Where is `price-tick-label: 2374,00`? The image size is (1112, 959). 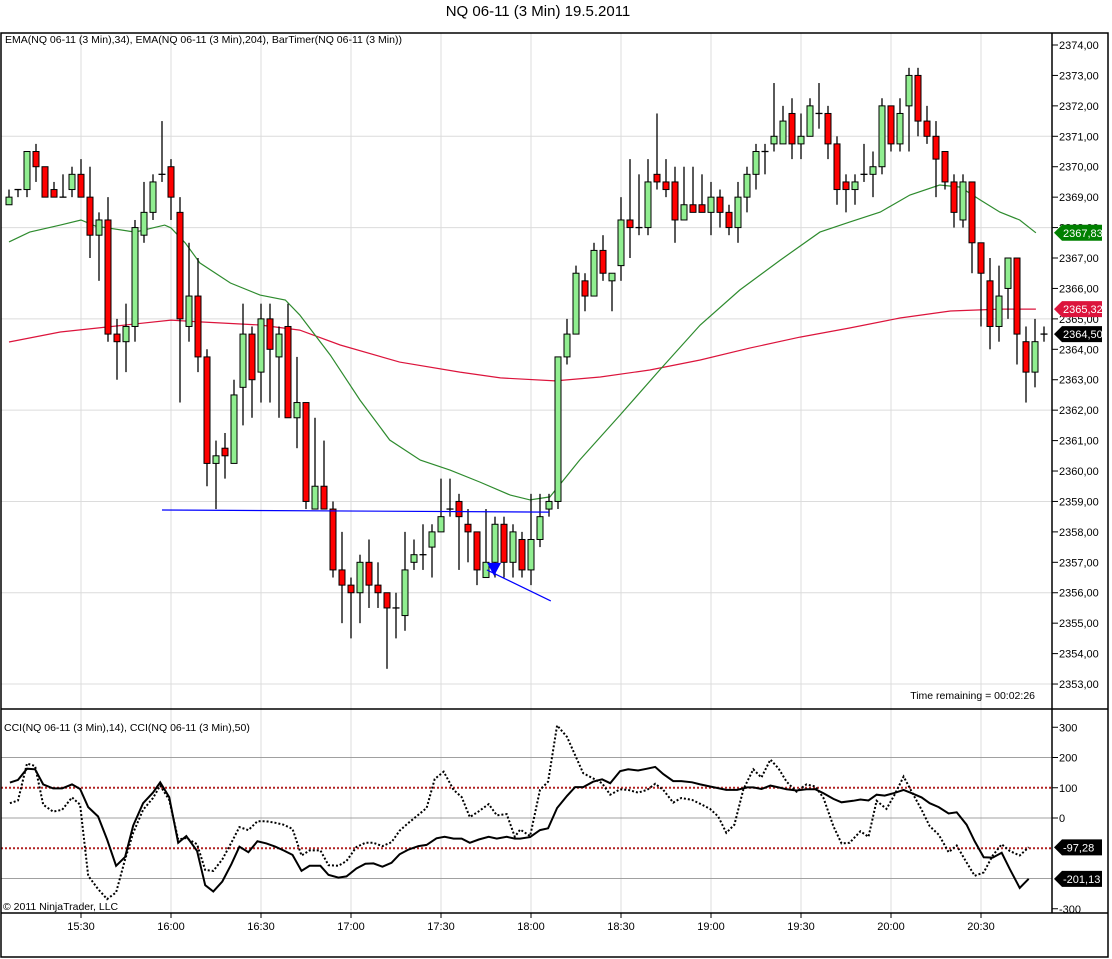
price-tick-label: 2374,00 is located at coordinates (1079, 46).